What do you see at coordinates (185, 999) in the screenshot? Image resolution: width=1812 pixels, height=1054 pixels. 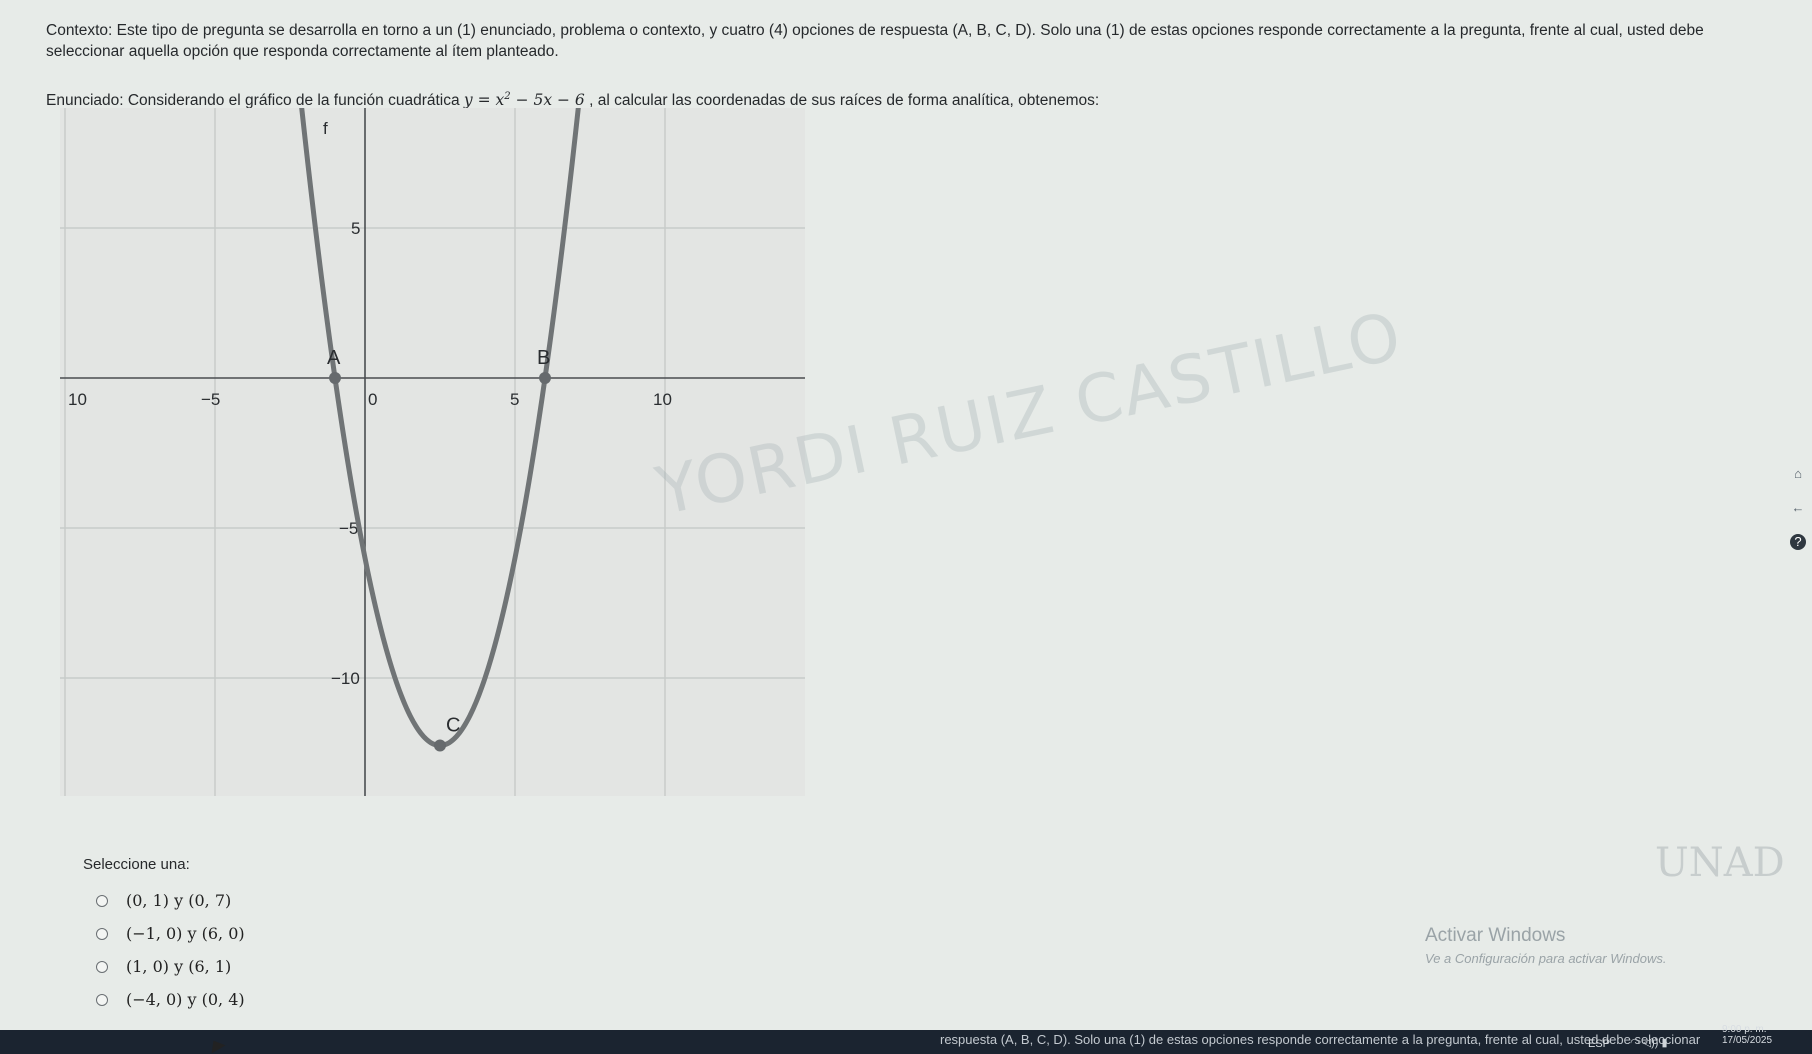 I see `option-text: (−4, 0) y (0, 4)` at bounding box center [185, 999].